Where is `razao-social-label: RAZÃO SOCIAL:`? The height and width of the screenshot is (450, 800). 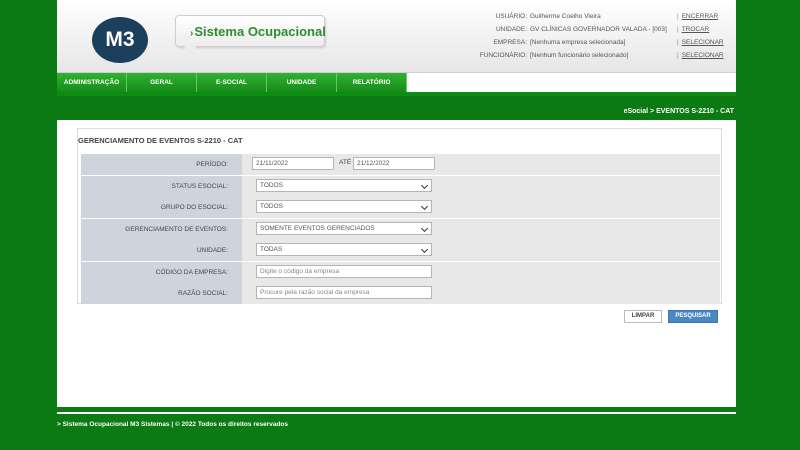
razao-social-label: RAZÃO SOCIAL: is located at coordinates (161, 293).